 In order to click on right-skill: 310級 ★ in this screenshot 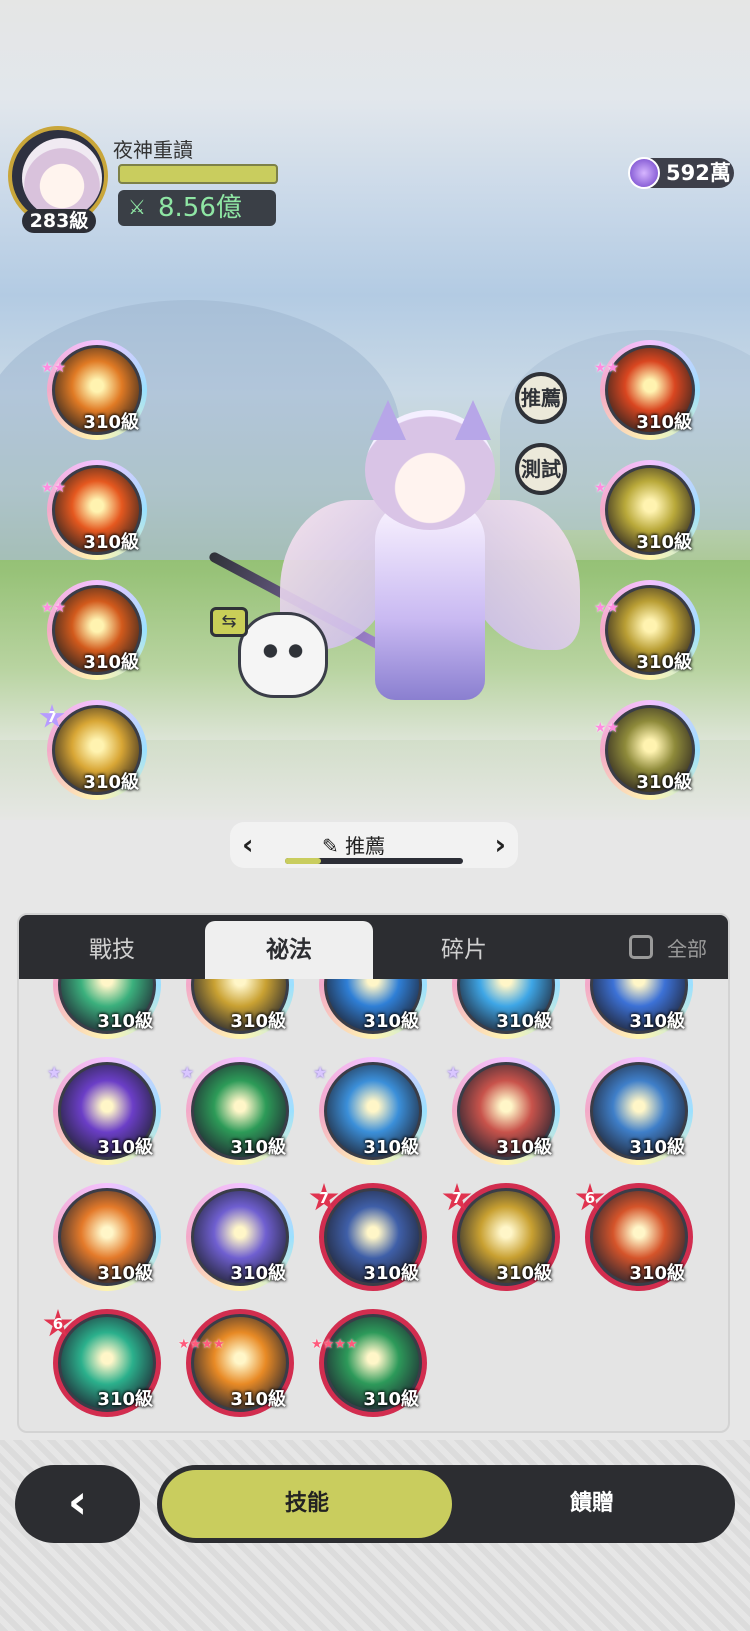, I will do `click(647, 510)`.